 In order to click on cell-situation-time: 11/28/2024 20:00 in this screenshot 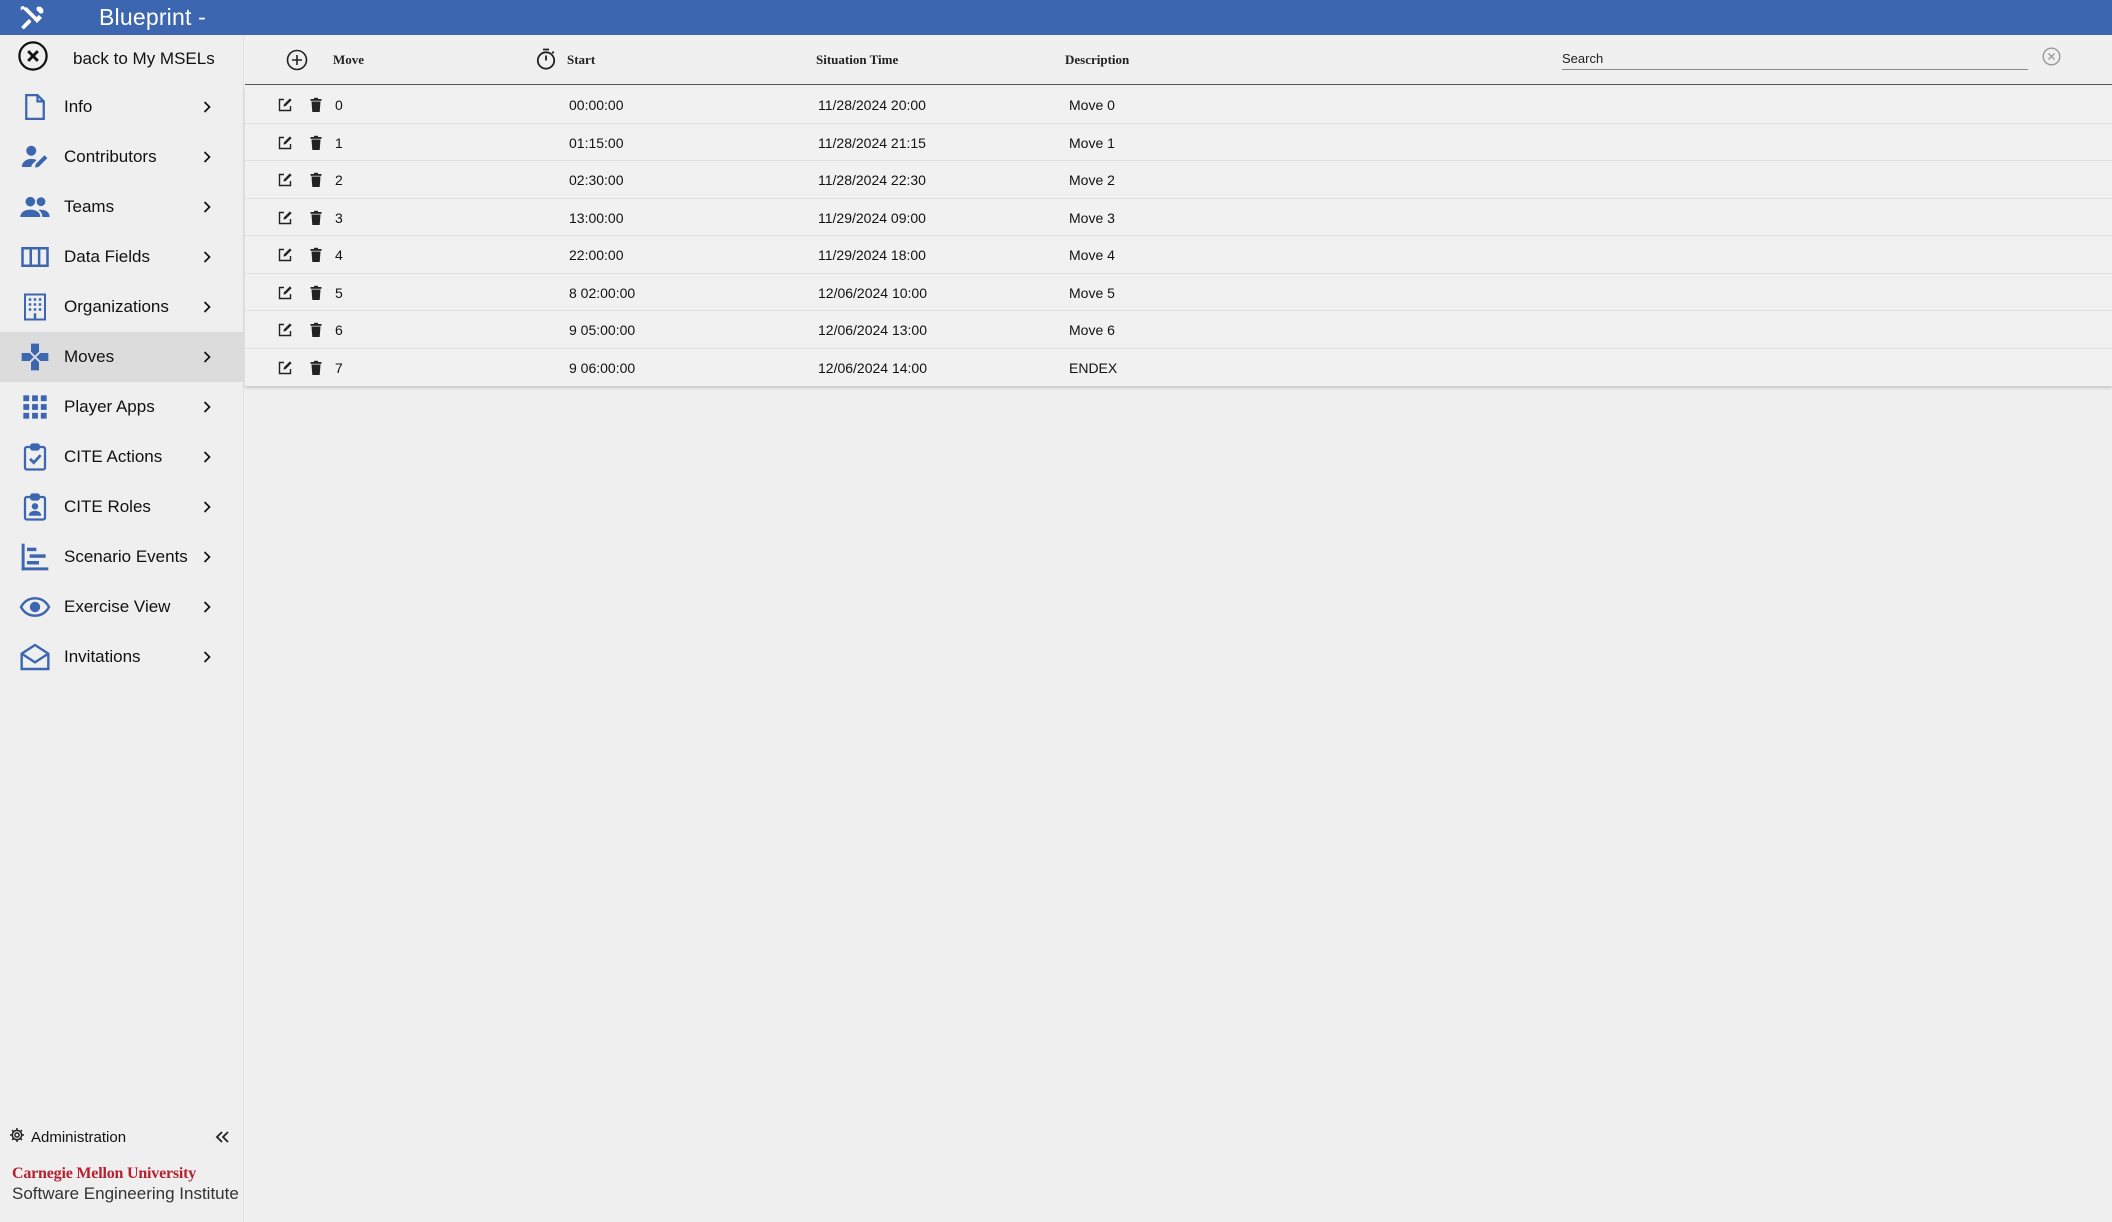, I will do `click(872, 105)`.